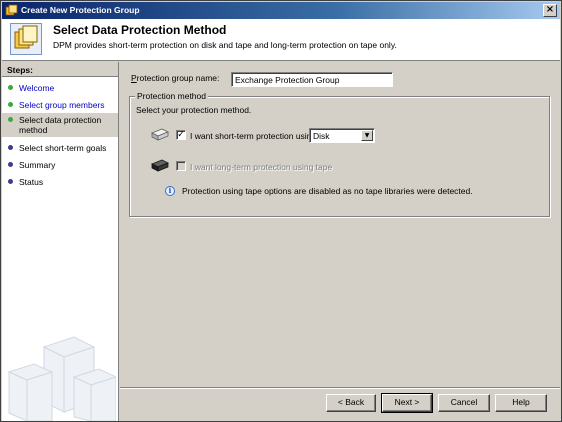 The image size is (562, 422). Describe the element at coordinates (160, 165) in the screenshot. I see `tape-icon` at that location.